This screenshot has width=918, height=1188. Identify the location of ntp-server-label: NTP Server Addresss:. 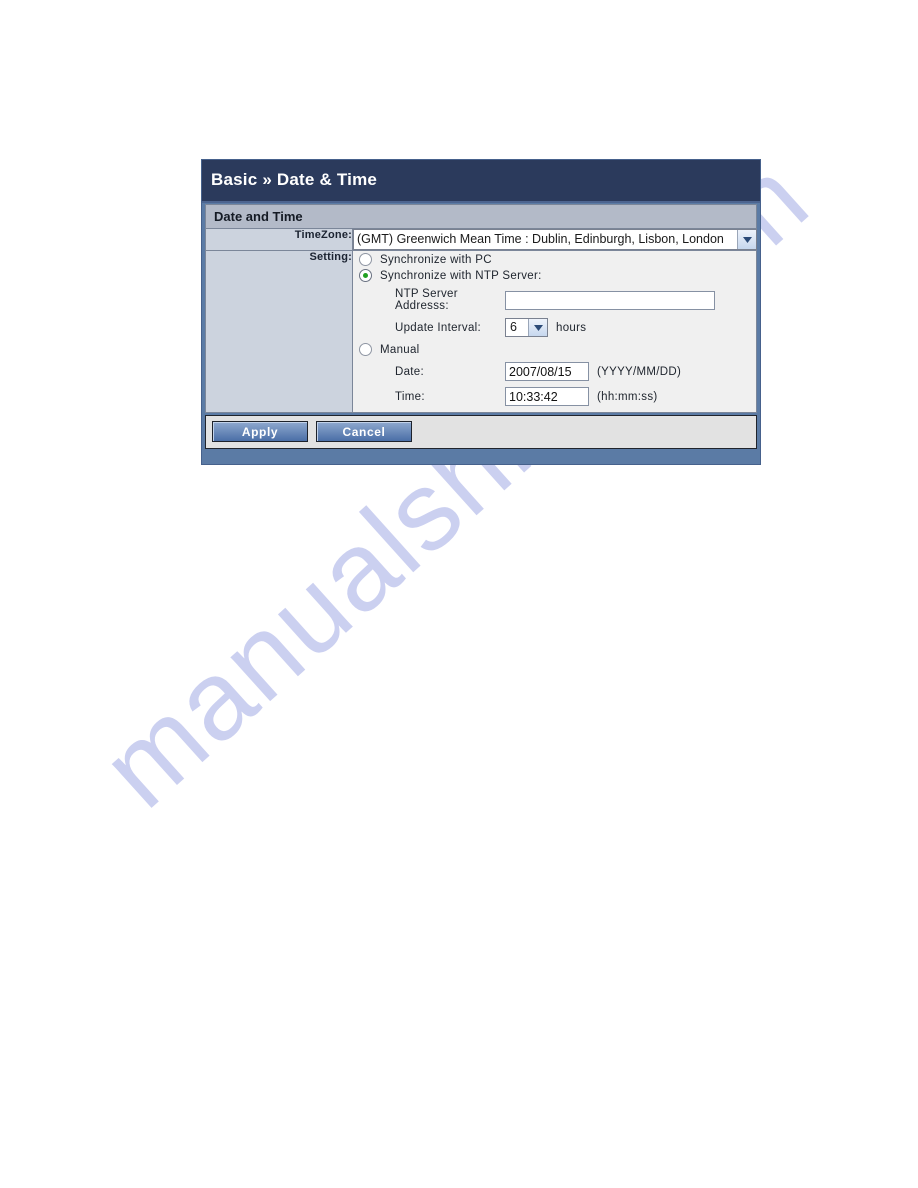
(426, 300).